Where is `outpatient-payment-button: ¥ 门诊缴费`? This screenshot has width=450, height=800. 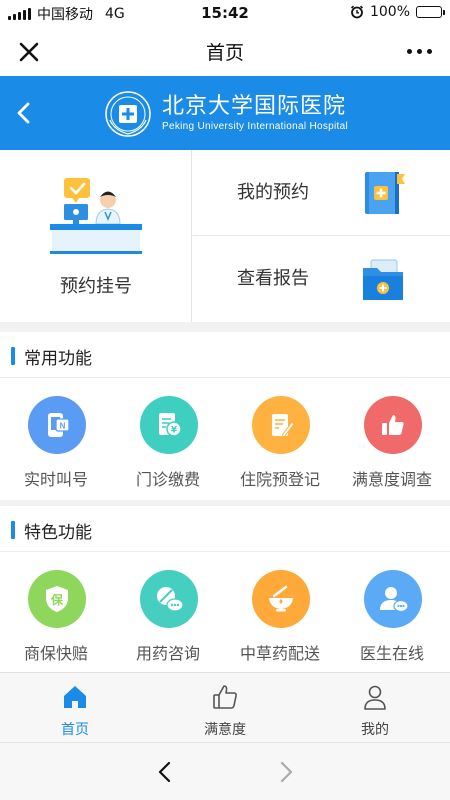 outpatient-payment-button: ¥ 门诊缴费 is located at coordinates (168, 439).